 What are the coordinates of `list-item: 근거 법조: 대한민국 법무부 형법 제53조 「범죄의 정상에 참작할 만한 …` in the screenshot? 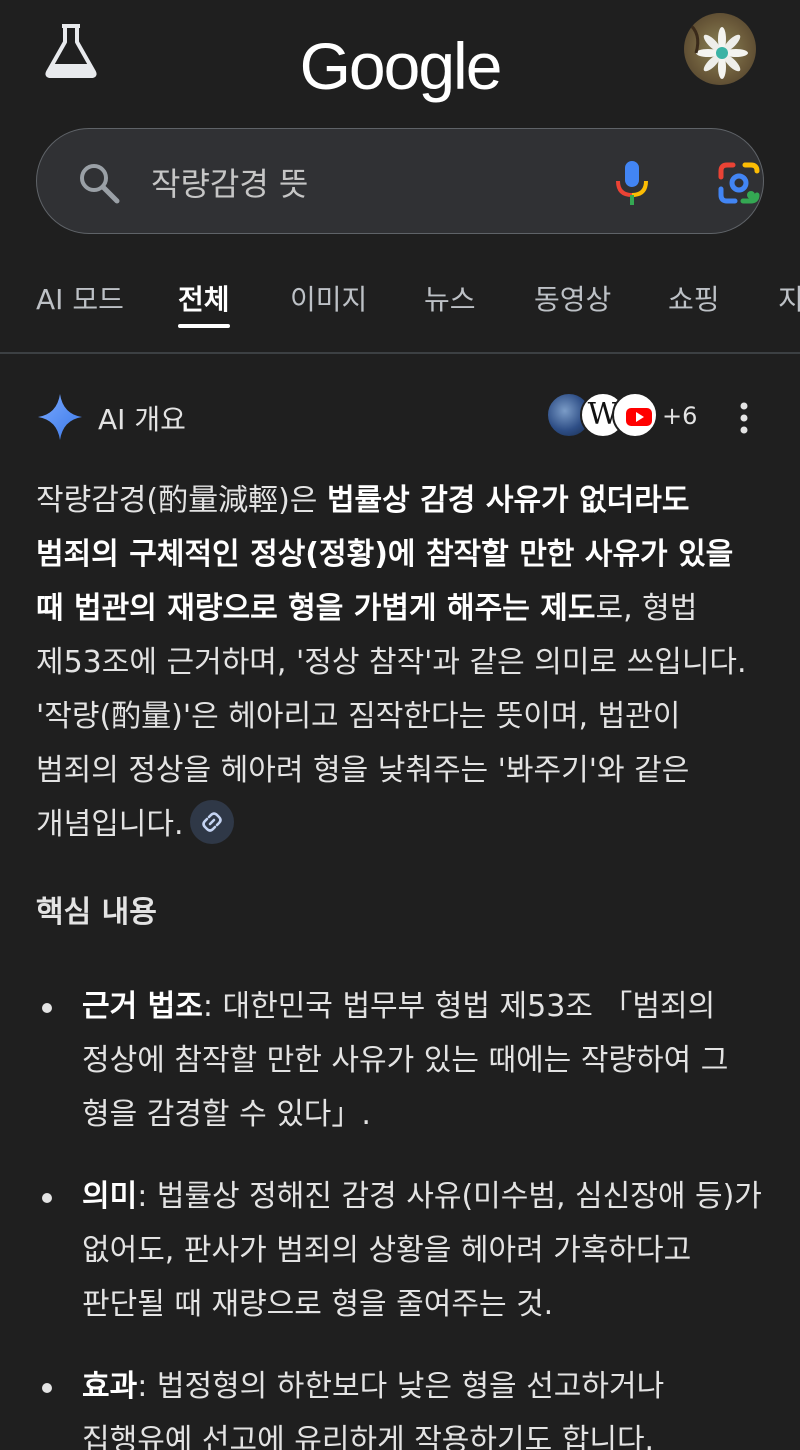 It's located at (401, 1061).